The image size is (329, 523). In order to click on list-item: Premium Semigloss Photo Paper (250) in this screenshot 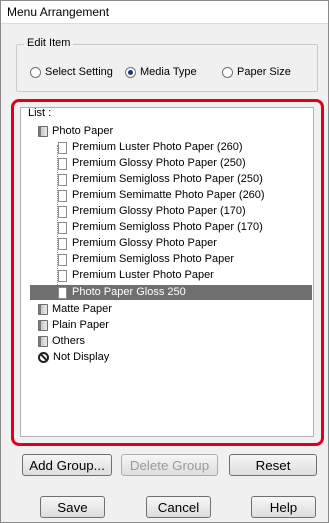, I will do `click(160, 179)`.